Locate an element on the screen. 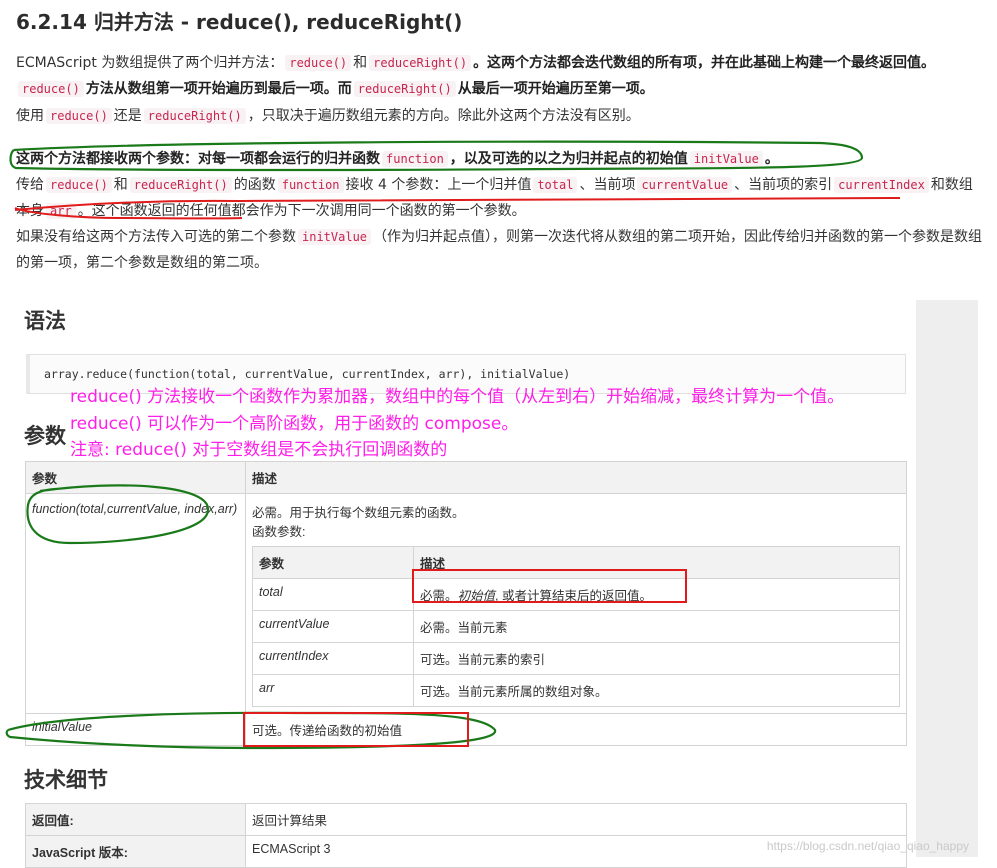 The width and height of the screenshot is (997, 868). inline-code: currentIndex is located at coordinates (881, 185).